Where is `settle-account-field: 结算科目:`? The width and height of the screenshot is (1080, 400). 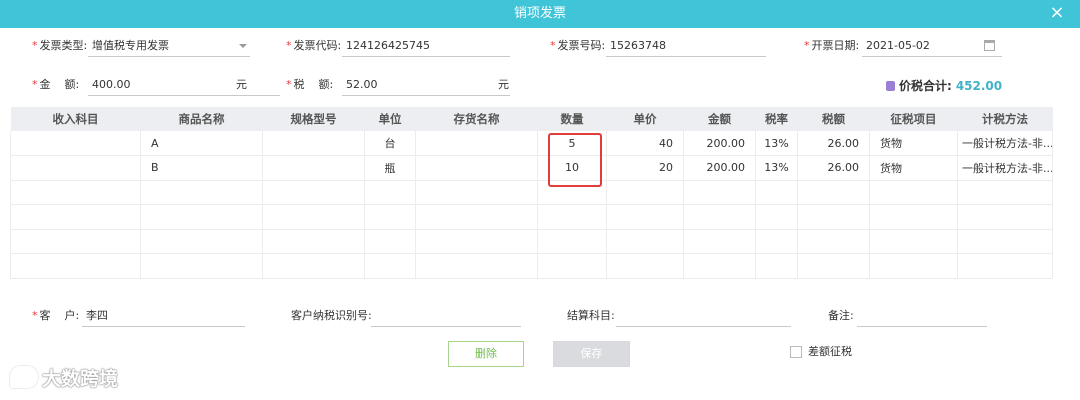 settle-account-field: 结算科目: is located at coordinates (679, 316).